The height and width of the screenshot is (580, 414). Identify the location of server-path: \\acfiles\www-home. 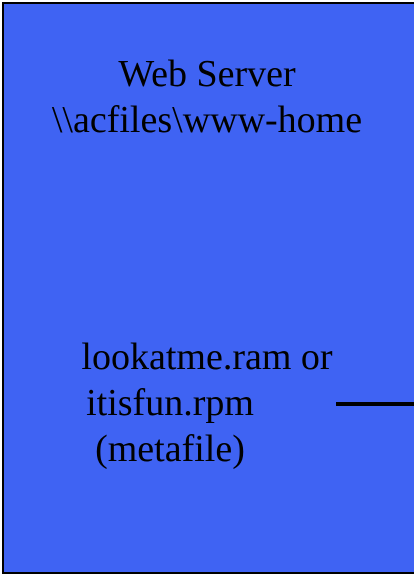
(207, 120).